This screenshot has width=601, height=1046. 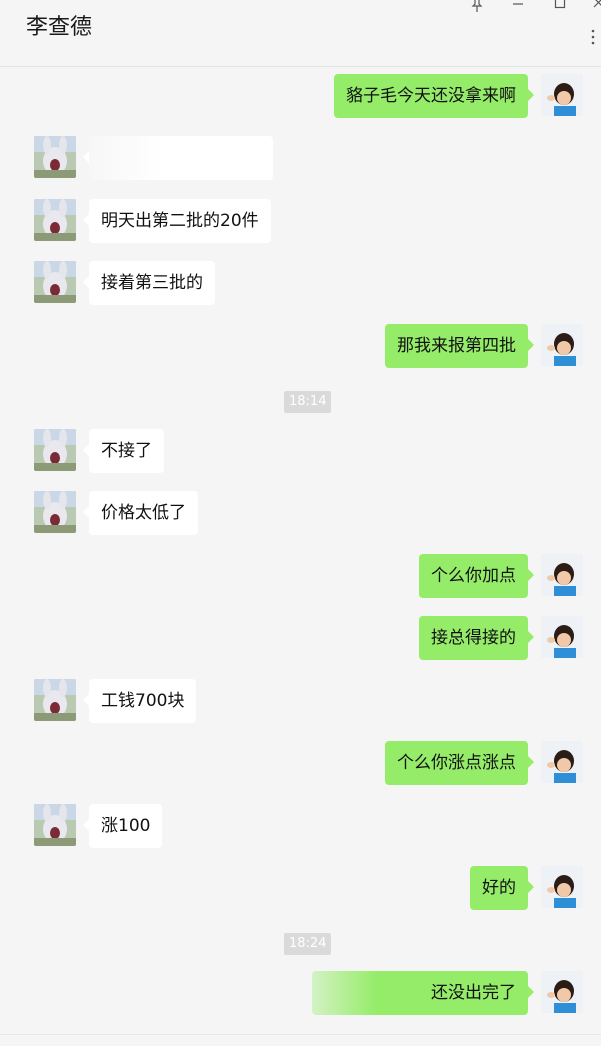 What do you see at coordinates (300, 451) in the screenshot?
I see `message-row: 不接了` at bounding box center [300, 451].